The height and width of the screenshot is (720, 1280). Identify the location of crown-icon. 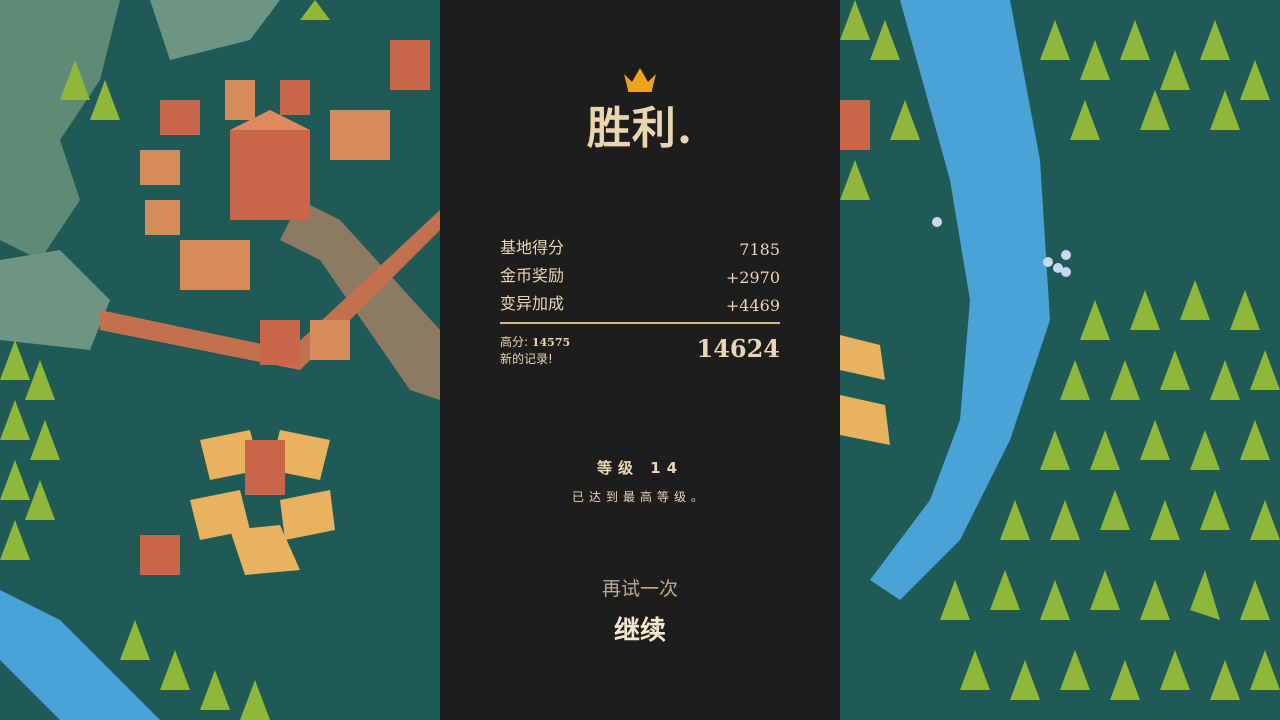
(640, 80).